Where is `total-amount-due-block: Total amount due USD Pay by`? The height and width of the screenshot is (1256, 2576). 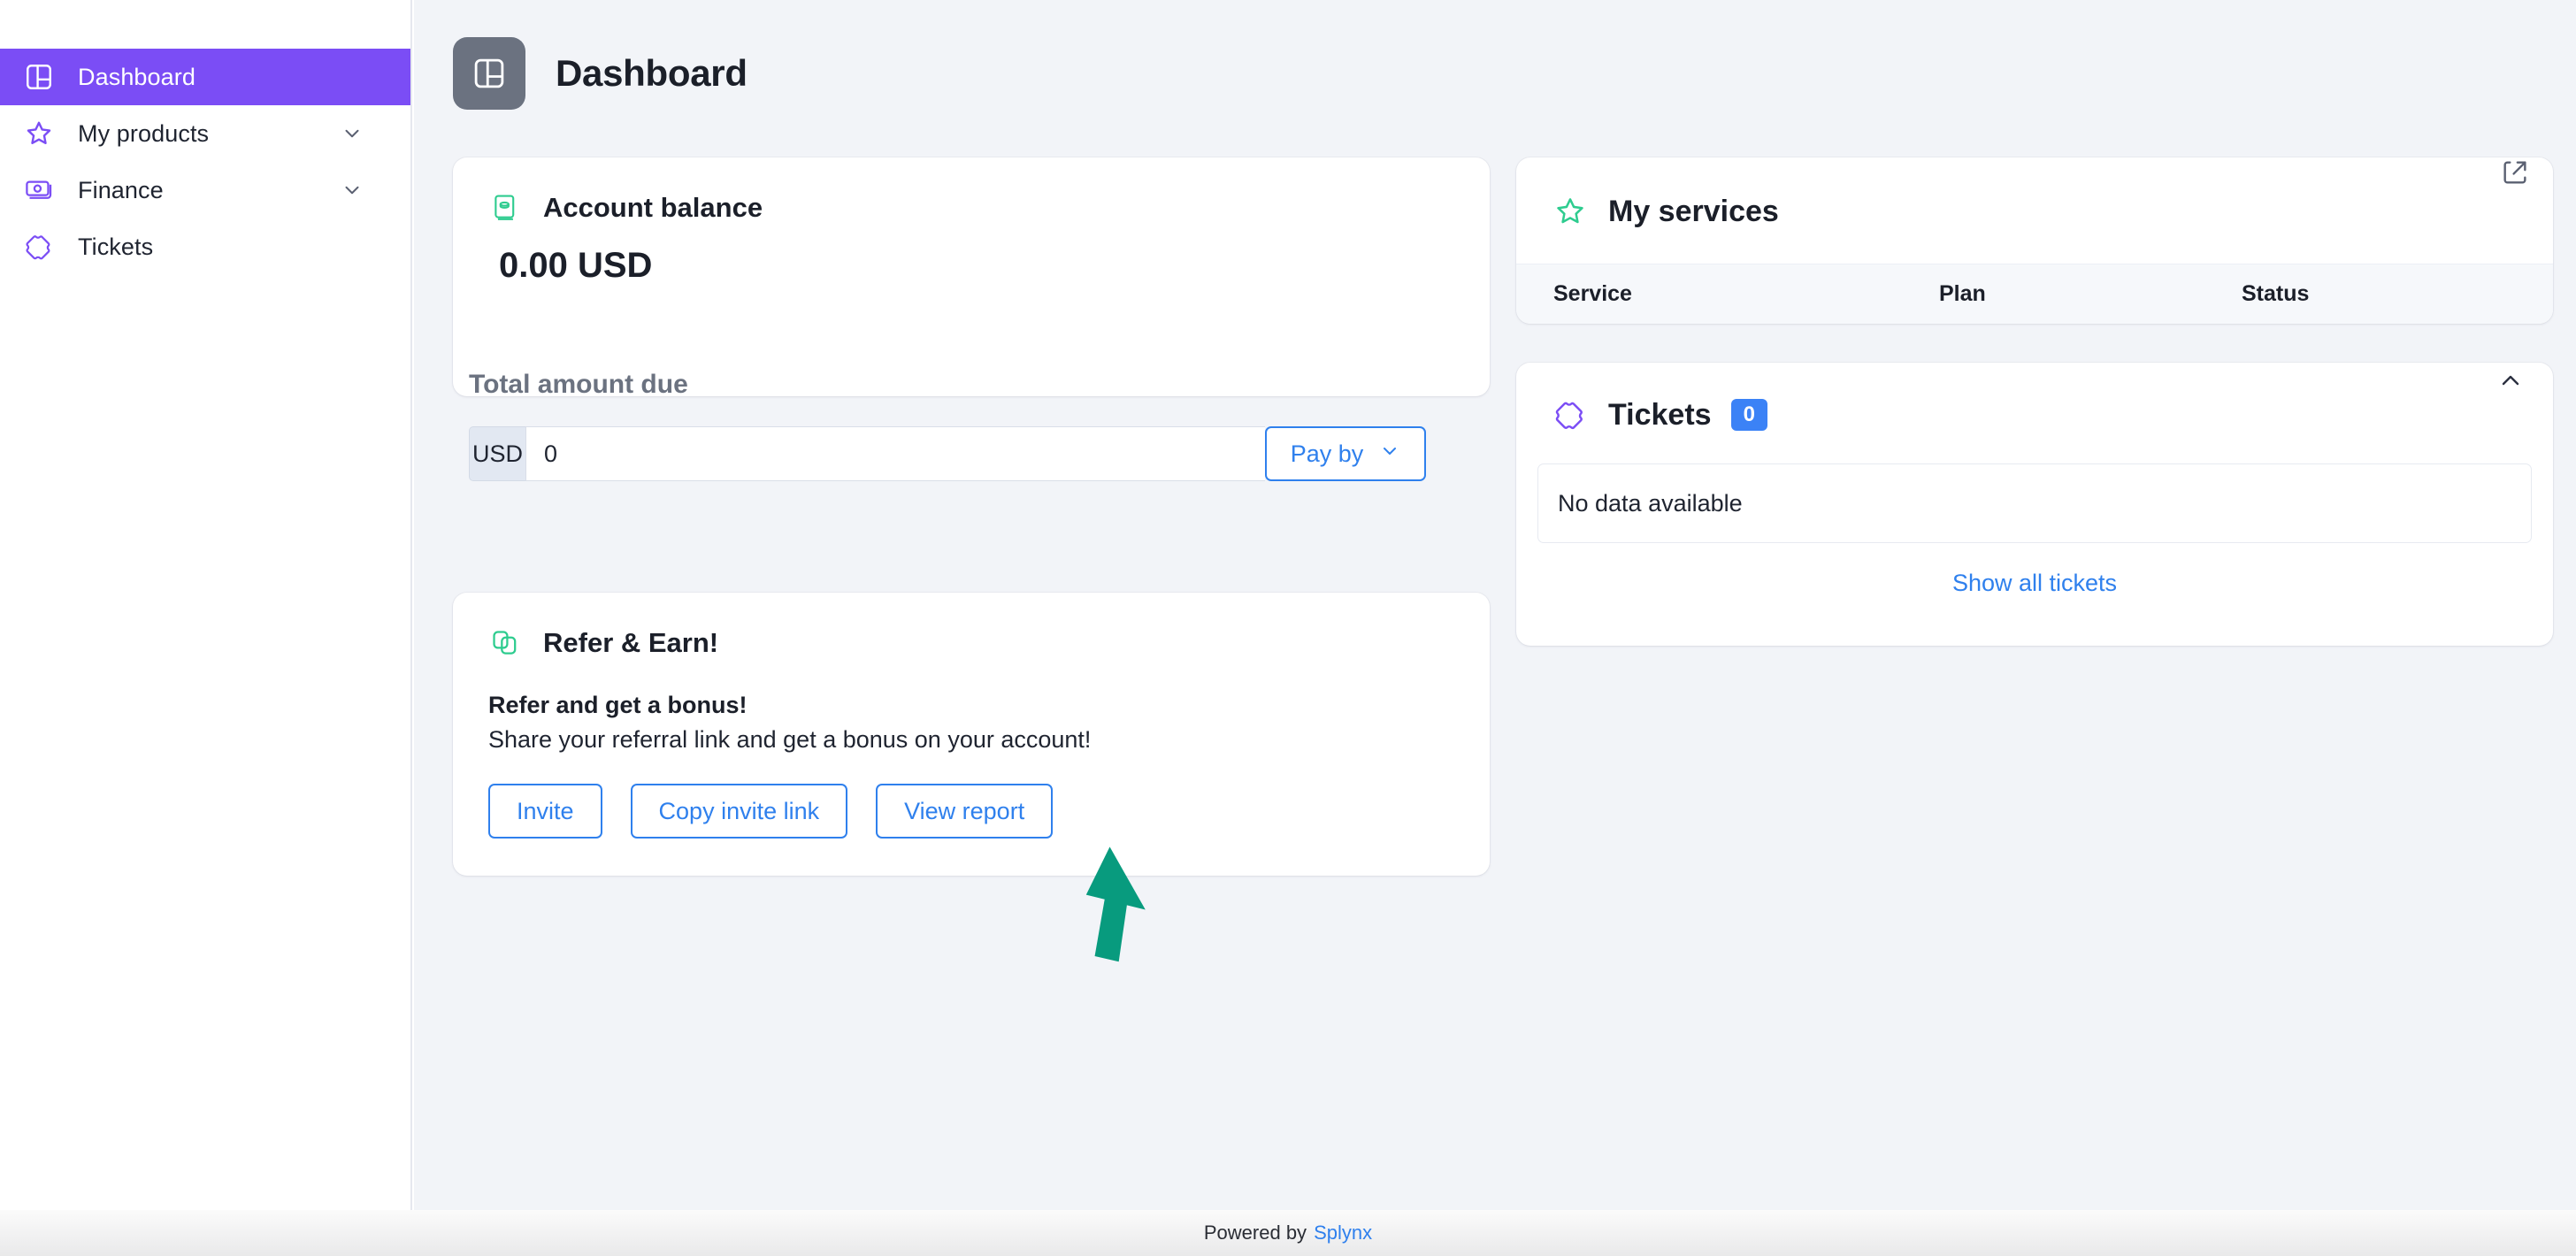 total-amount-due-block: Total amount due USD Pay by is located at coordinates (971, 426).